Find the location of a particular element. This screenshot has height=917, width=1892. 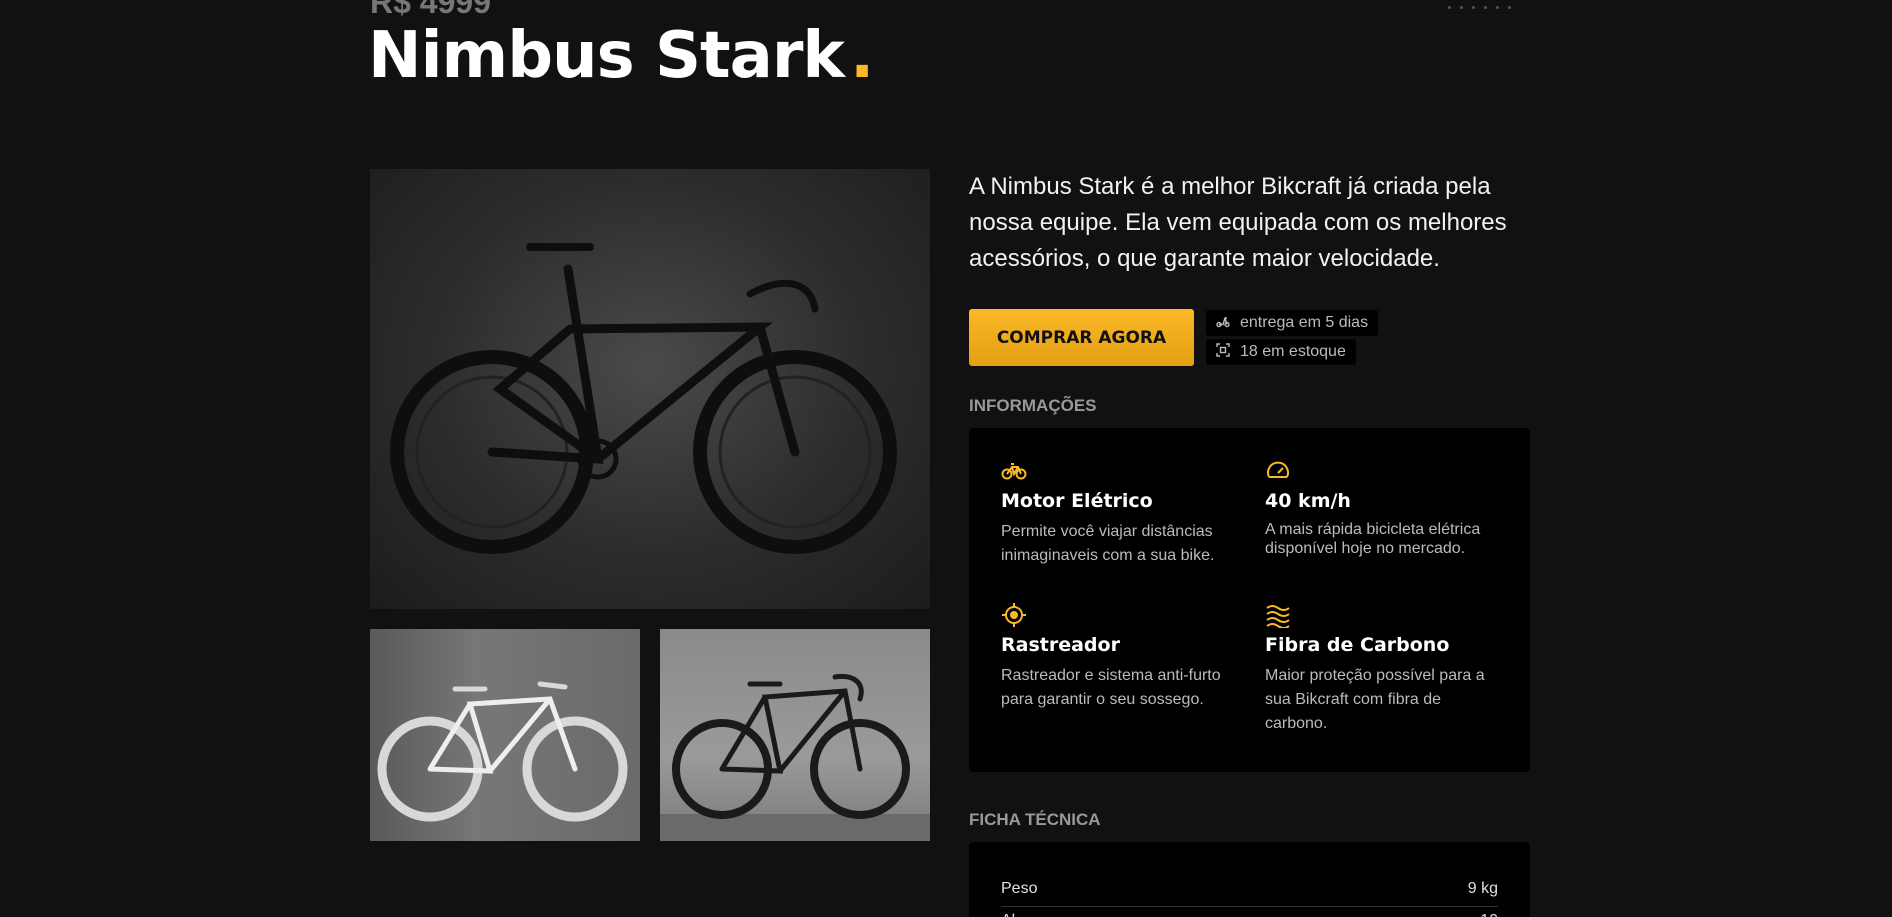

box-scan-icon is located at coordinates (1223, 352).